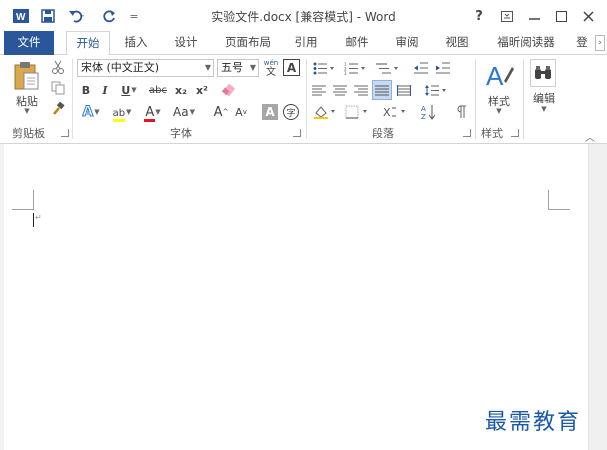  I want to click on shrink-font-label: A, so click(239, 112).